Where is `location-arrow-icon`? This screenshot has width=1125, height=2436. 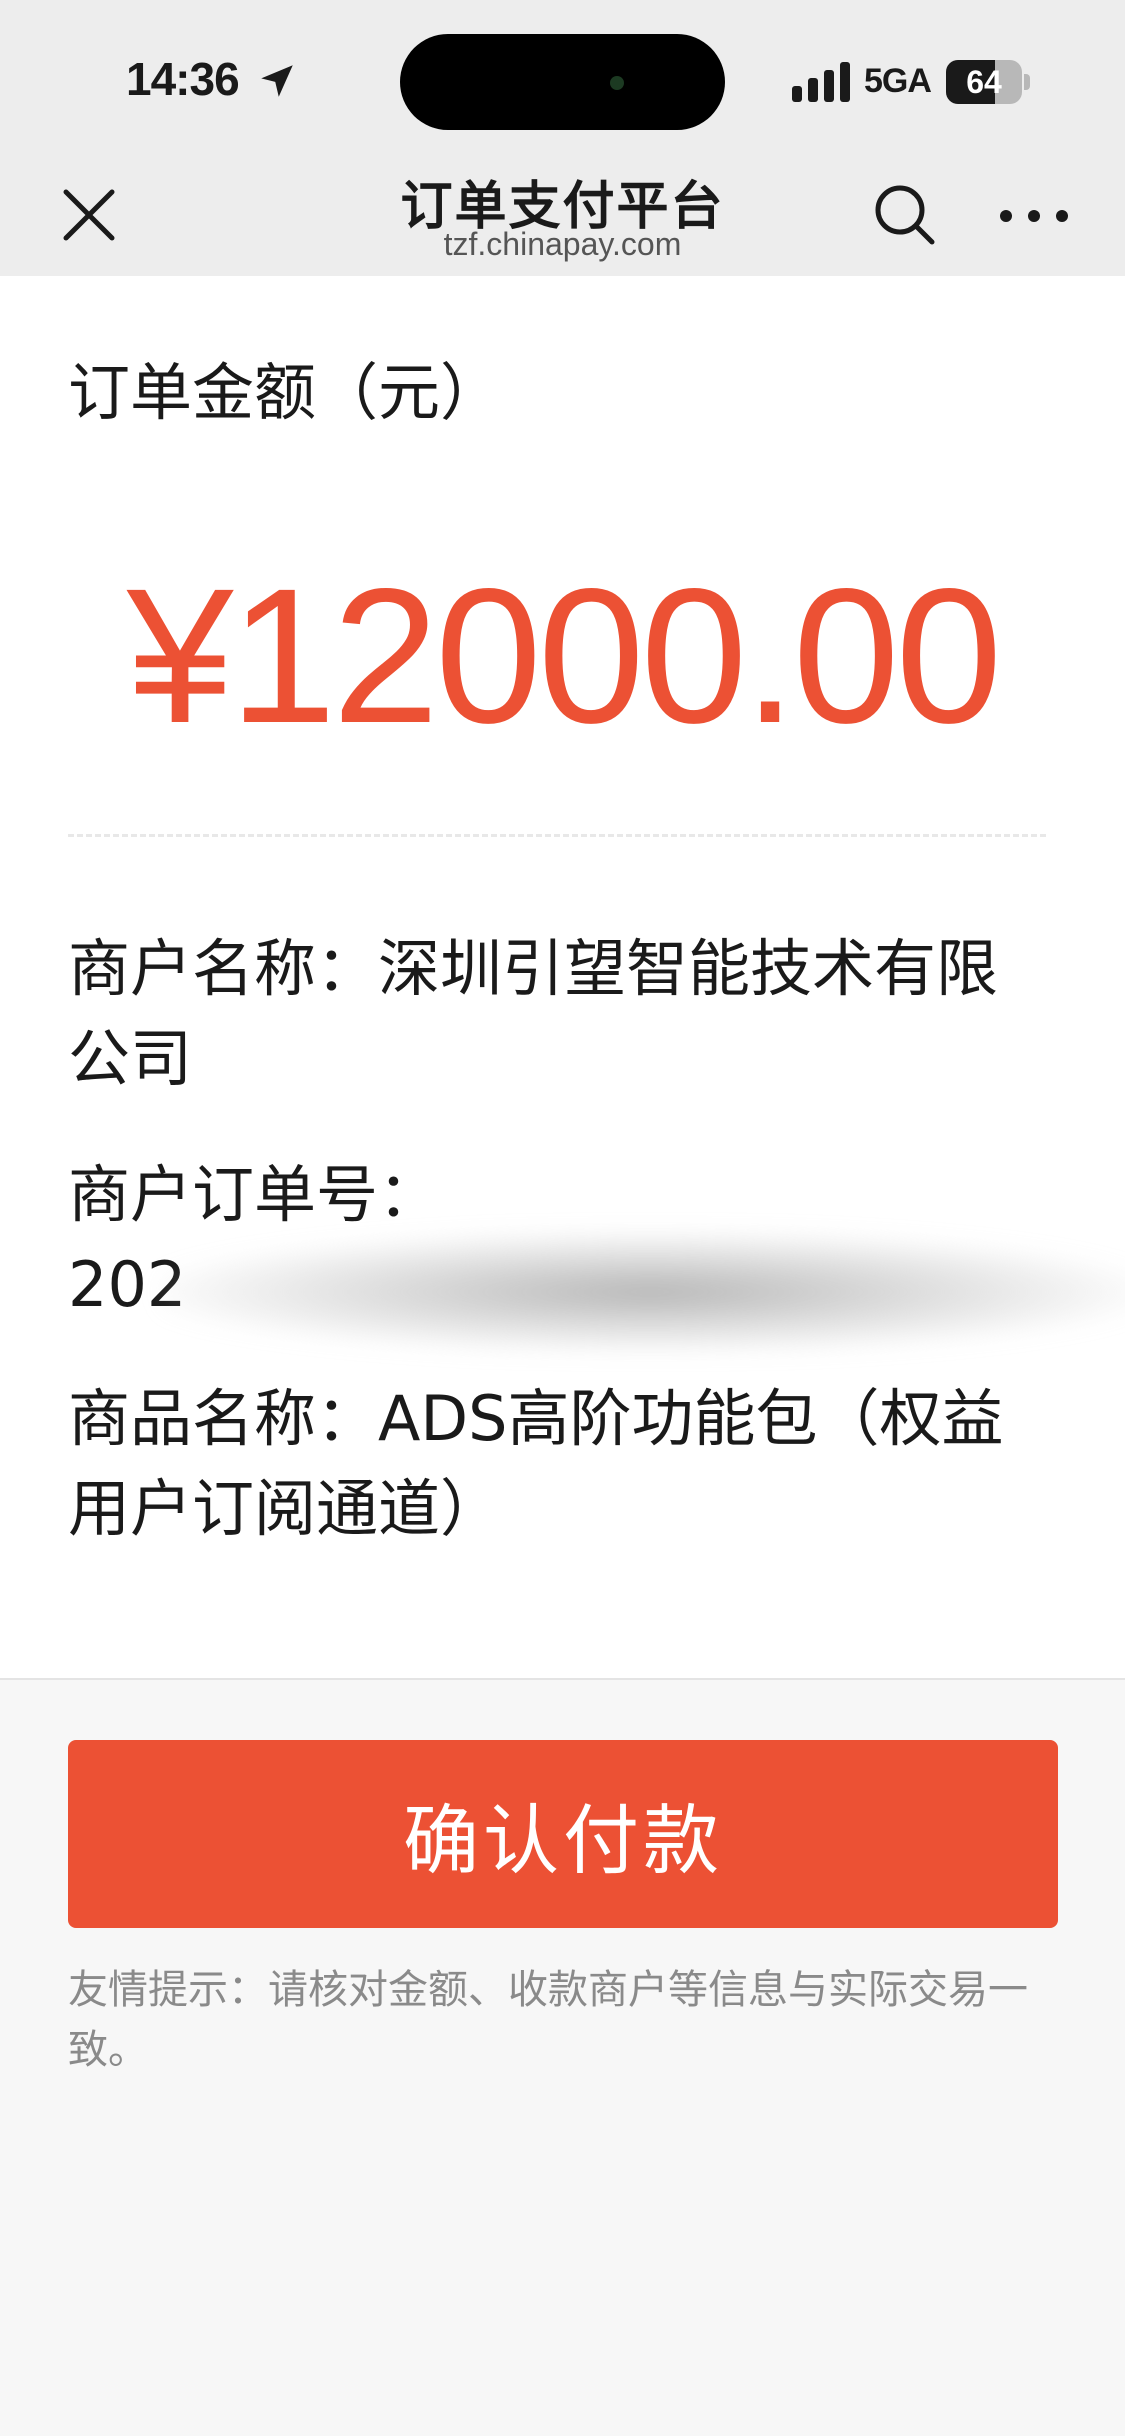
location-arrow-icon is located at coordinates (277, 81).